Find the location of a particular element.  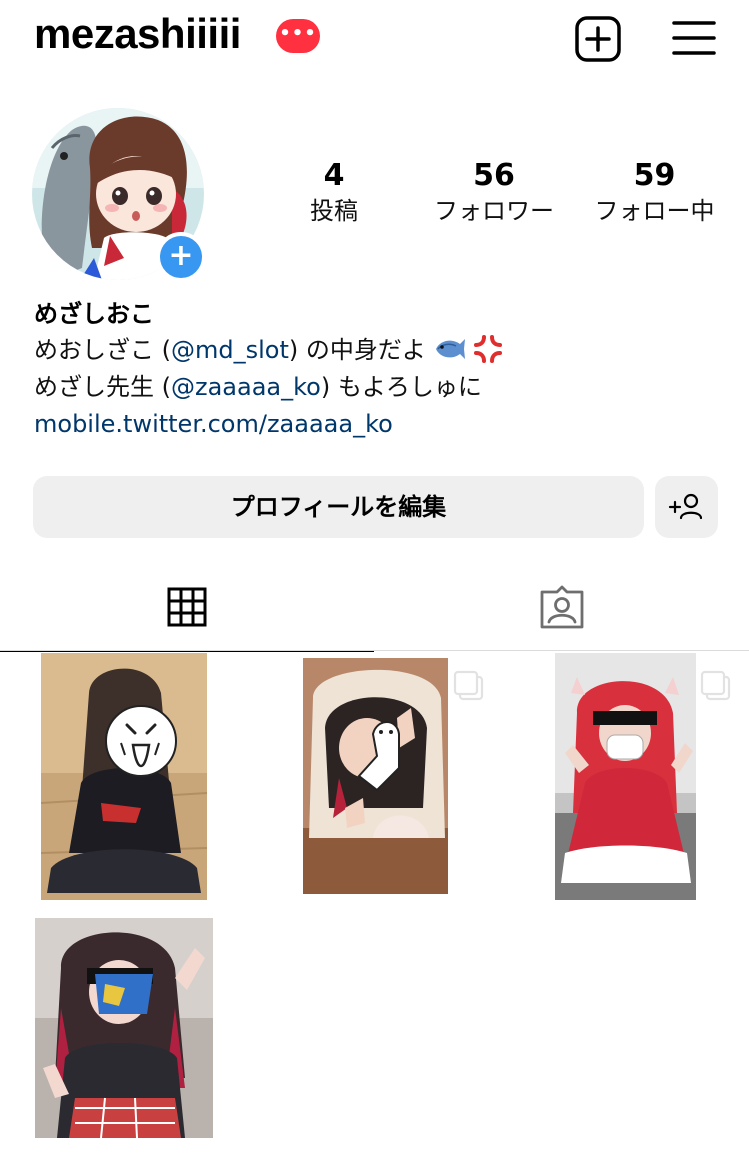

add-person-icon is located at coordinates (685, 506).